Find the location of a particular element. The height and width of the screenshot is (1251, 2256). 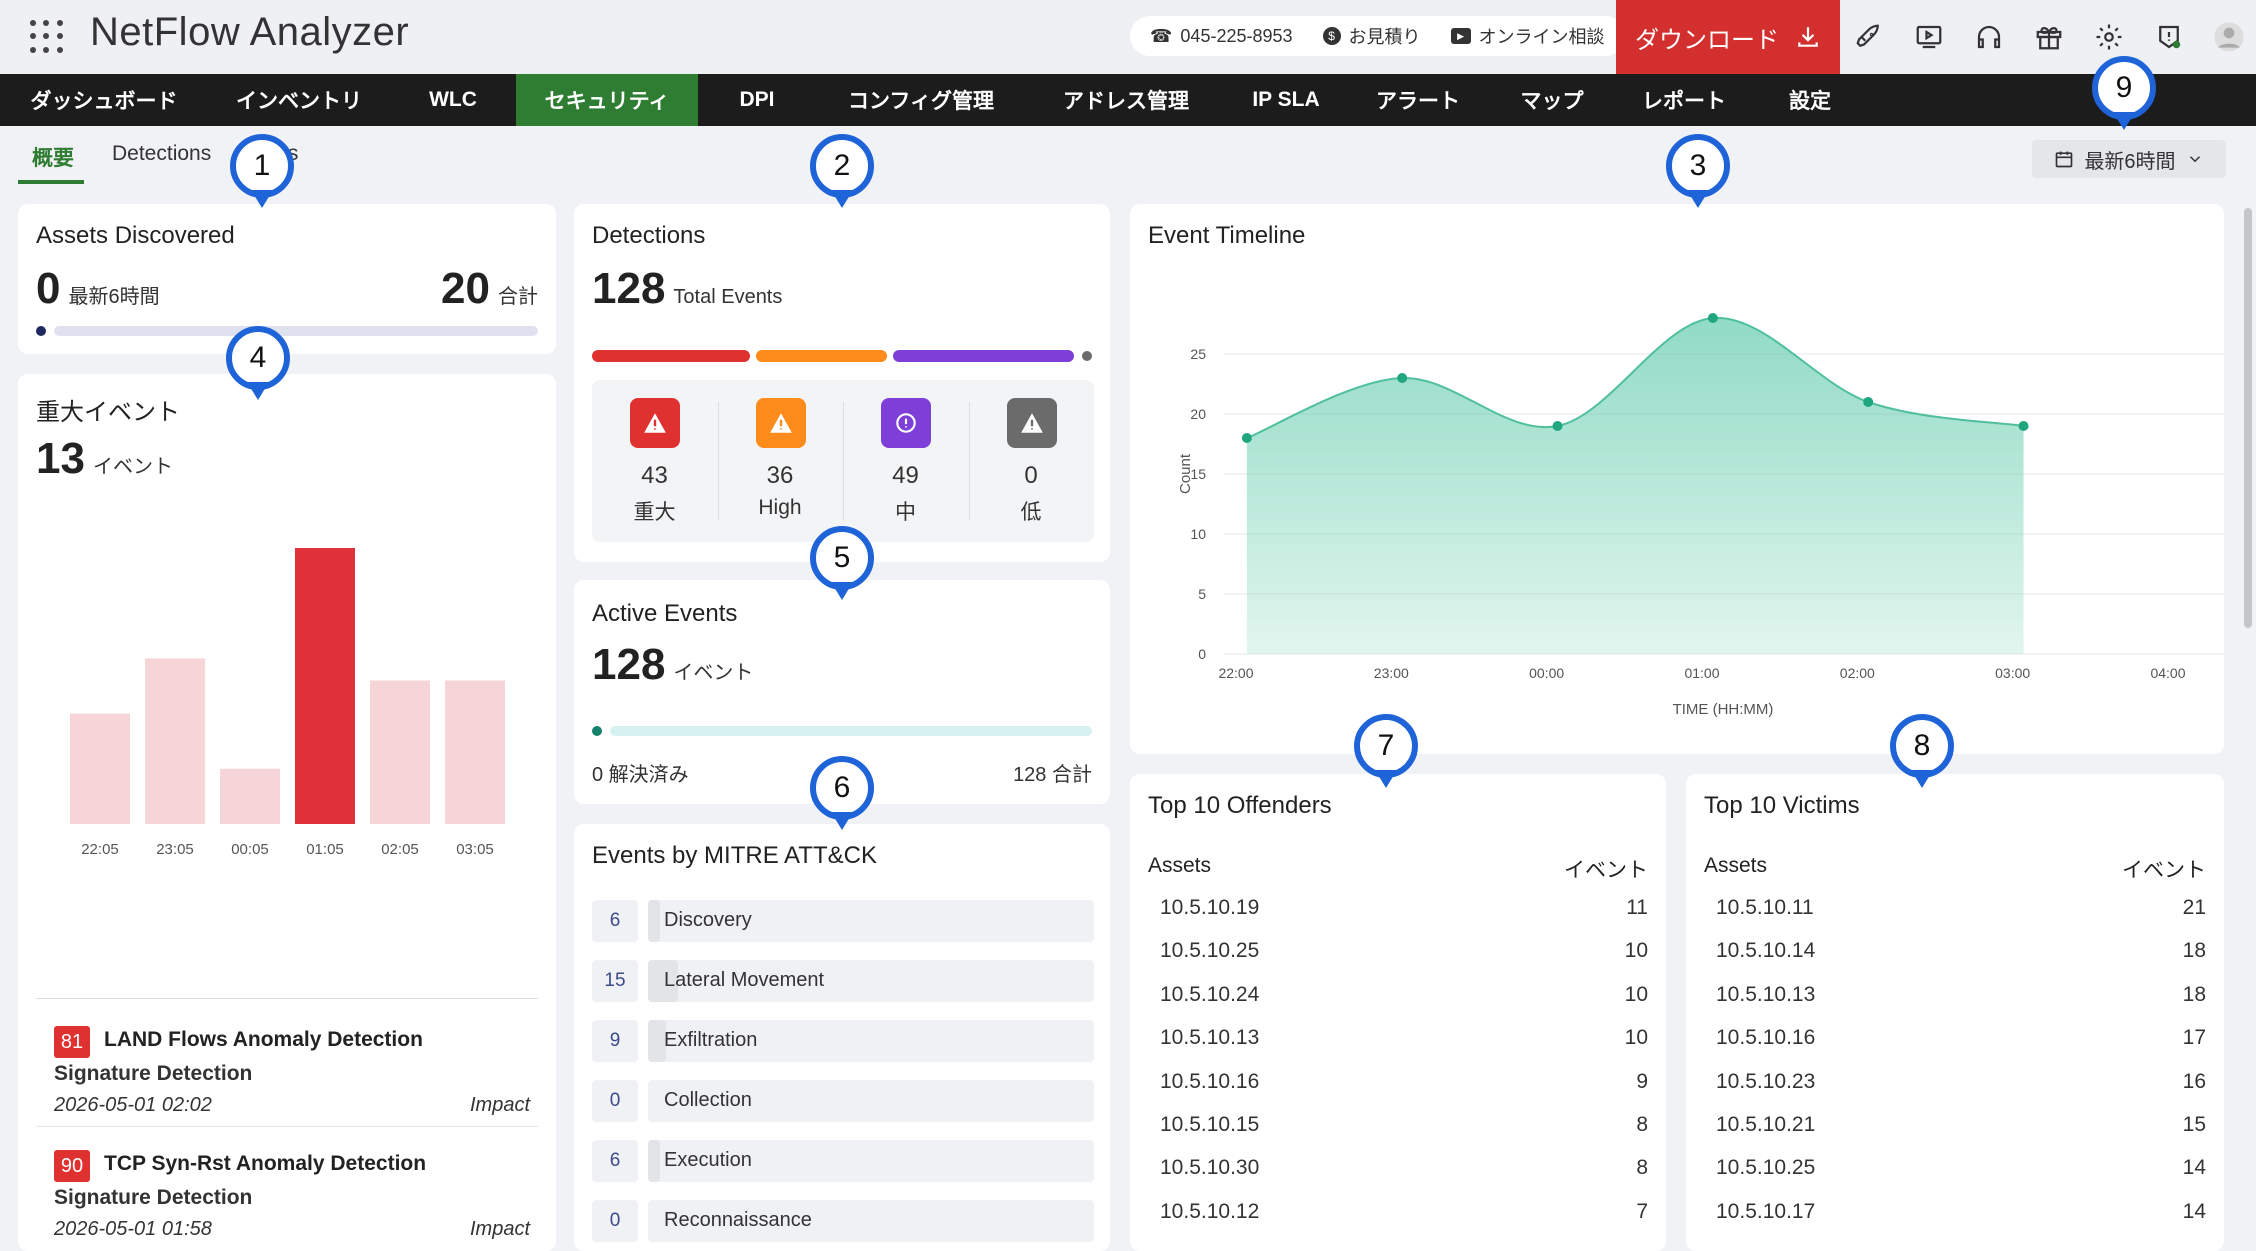

assets-recent-value: 0 is located at coordinates (48, 288).